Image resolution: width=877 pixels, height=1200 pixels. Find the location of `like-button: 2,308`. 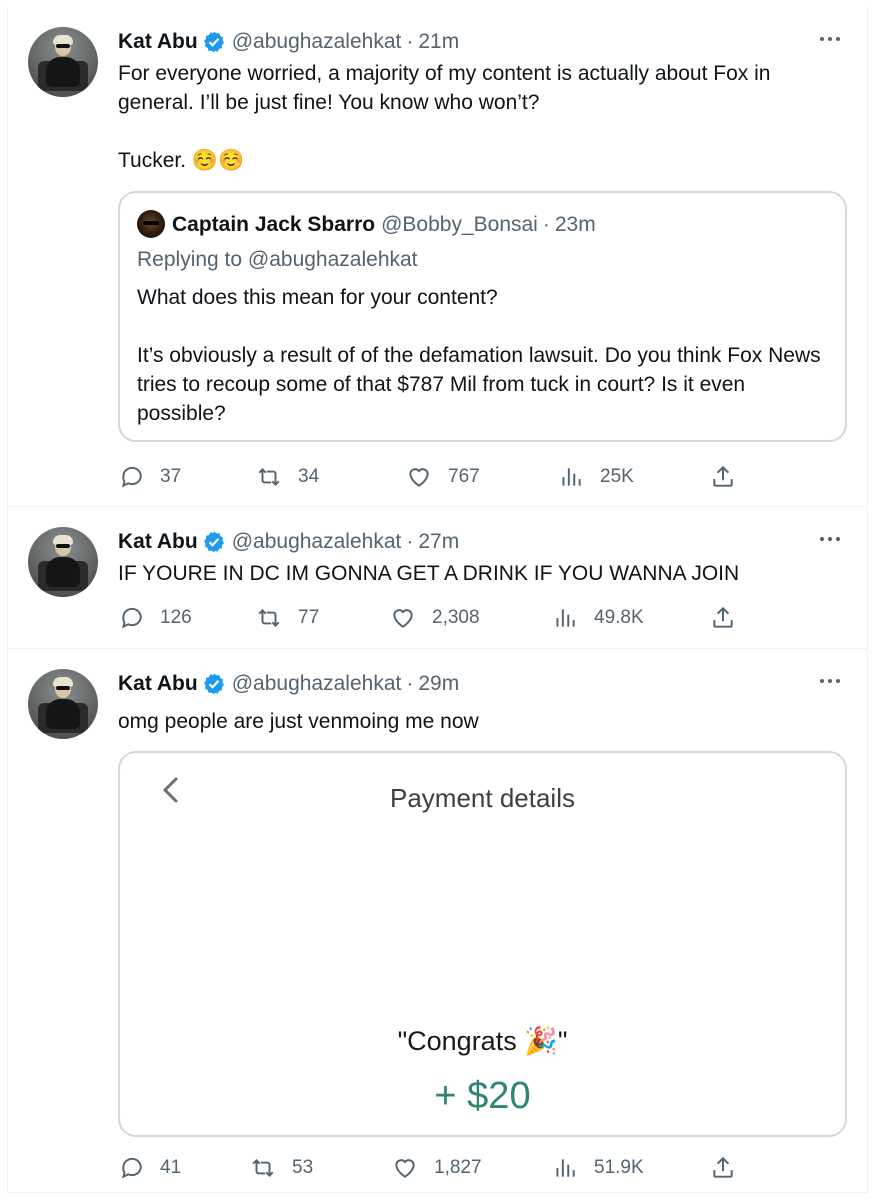

like-button: 2,308 is located at coordinates (435, 618).